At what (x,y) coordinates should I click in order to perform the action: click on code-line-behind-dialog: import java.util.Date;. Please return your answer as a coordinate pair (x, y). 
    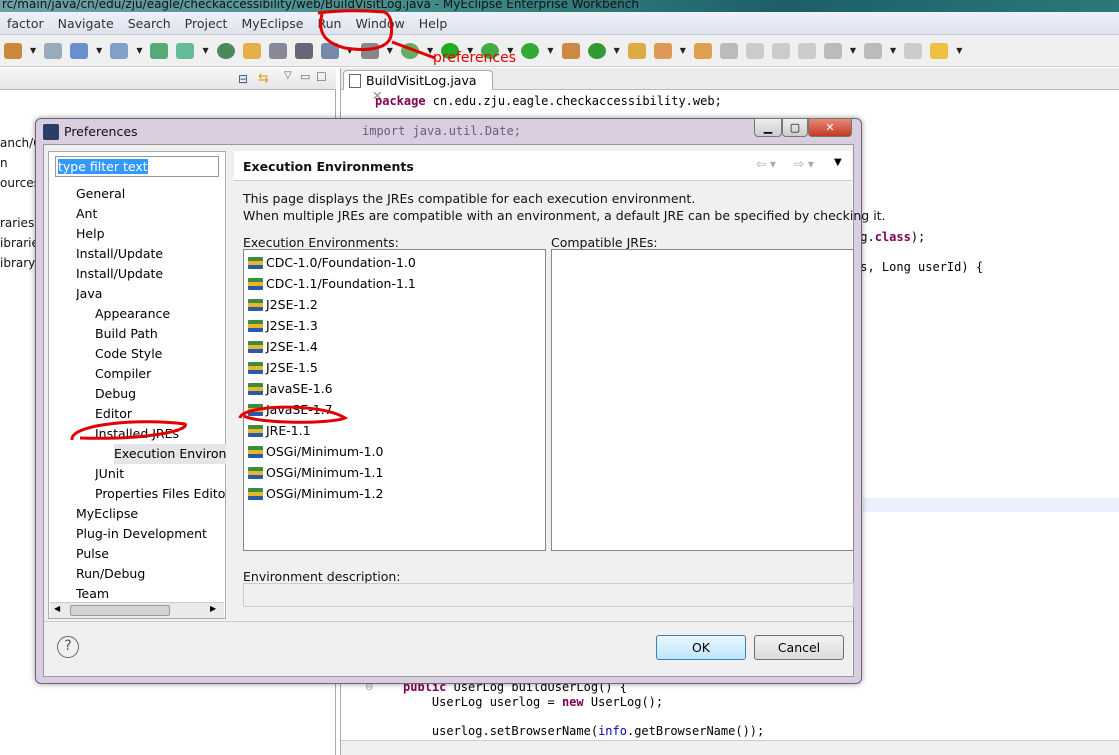
    Looking at the image, I should click on (441, 131).